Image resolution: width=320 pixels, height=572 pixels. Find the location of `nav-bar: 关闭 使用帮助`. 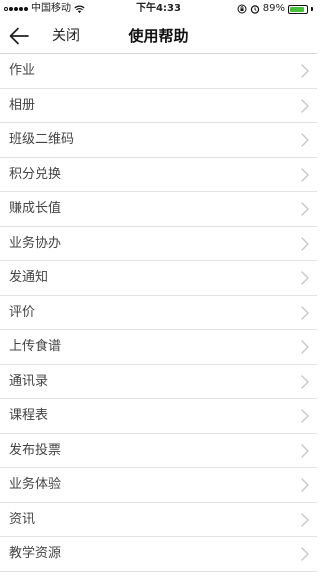

nav-bar: 关闭 使用帮助 is located at coordinates (158, 36).